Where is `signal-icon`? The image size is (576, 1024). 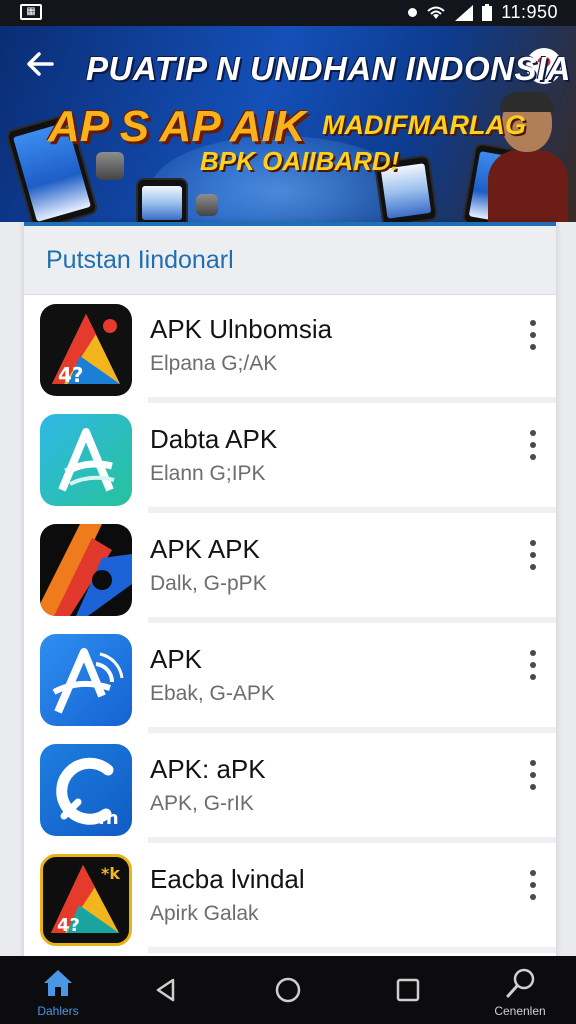
signal-icon is located at coordinates (464, 12).